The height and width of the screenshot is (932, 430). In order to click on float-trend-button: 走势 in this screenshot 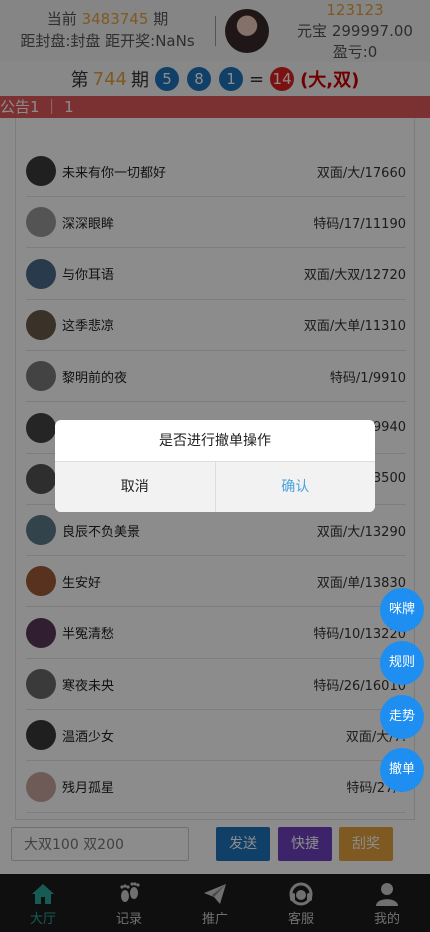, I will do `click(402, 717)`.